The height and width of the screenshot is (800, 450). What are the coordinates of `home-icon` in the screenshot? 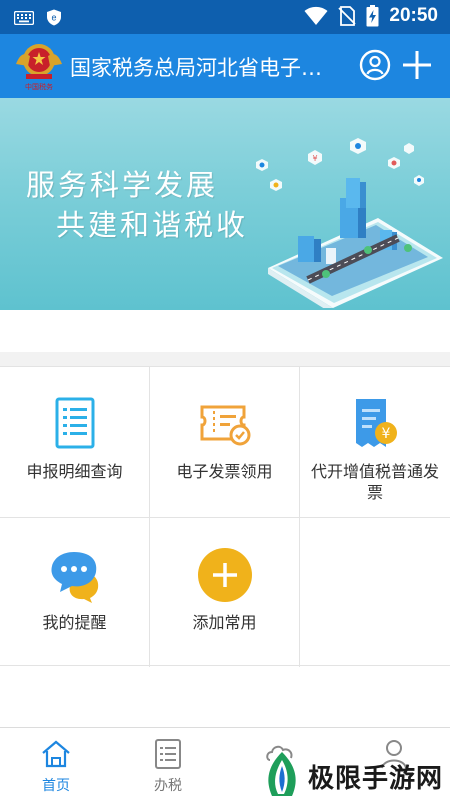 It's located at (56, 754).